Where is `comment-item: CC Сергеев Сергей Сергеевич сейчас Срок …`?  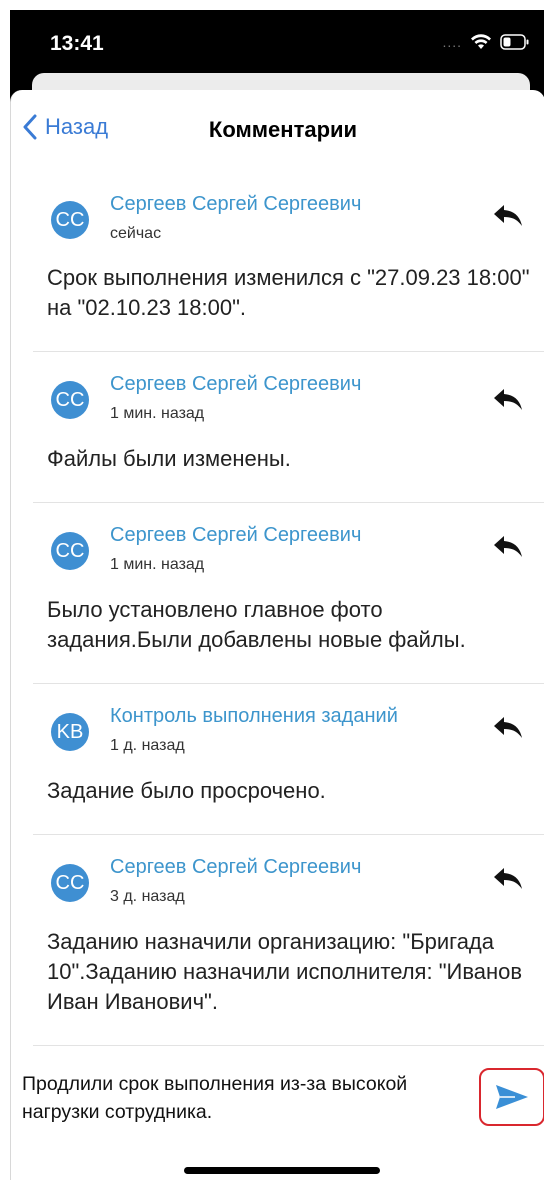
comment-item: CC Сергеев Сергей Сергеевич сейчас Срок … is located at coordinates (288, 261).